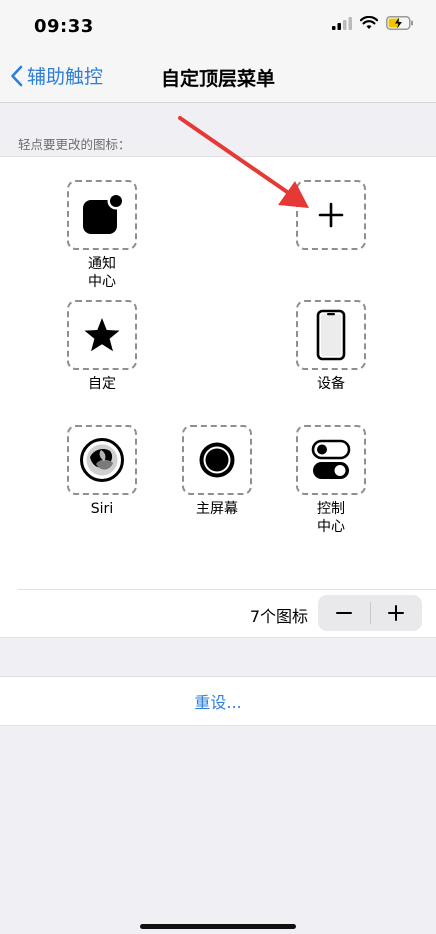 This screenshot has height=934, width=436. Describe the element at coordinates (102, 384) in the screenshot. I see `slot-label-custom: 自定` at that location.